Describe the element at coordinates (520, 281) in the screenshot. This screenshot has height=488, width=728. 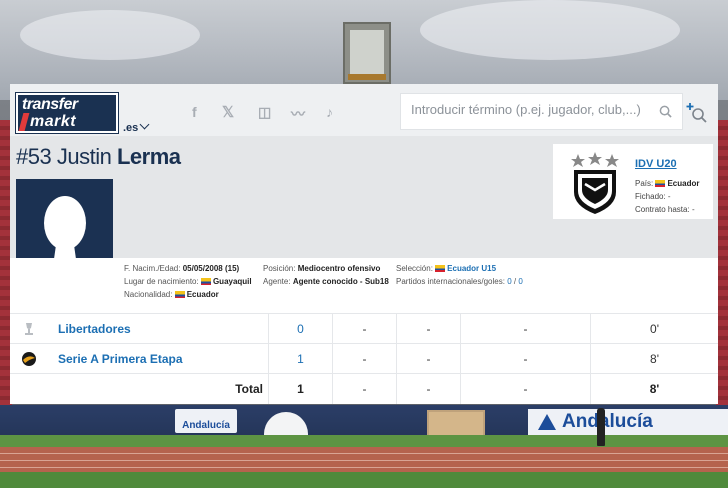
I see `goals-link: 0` at that location.